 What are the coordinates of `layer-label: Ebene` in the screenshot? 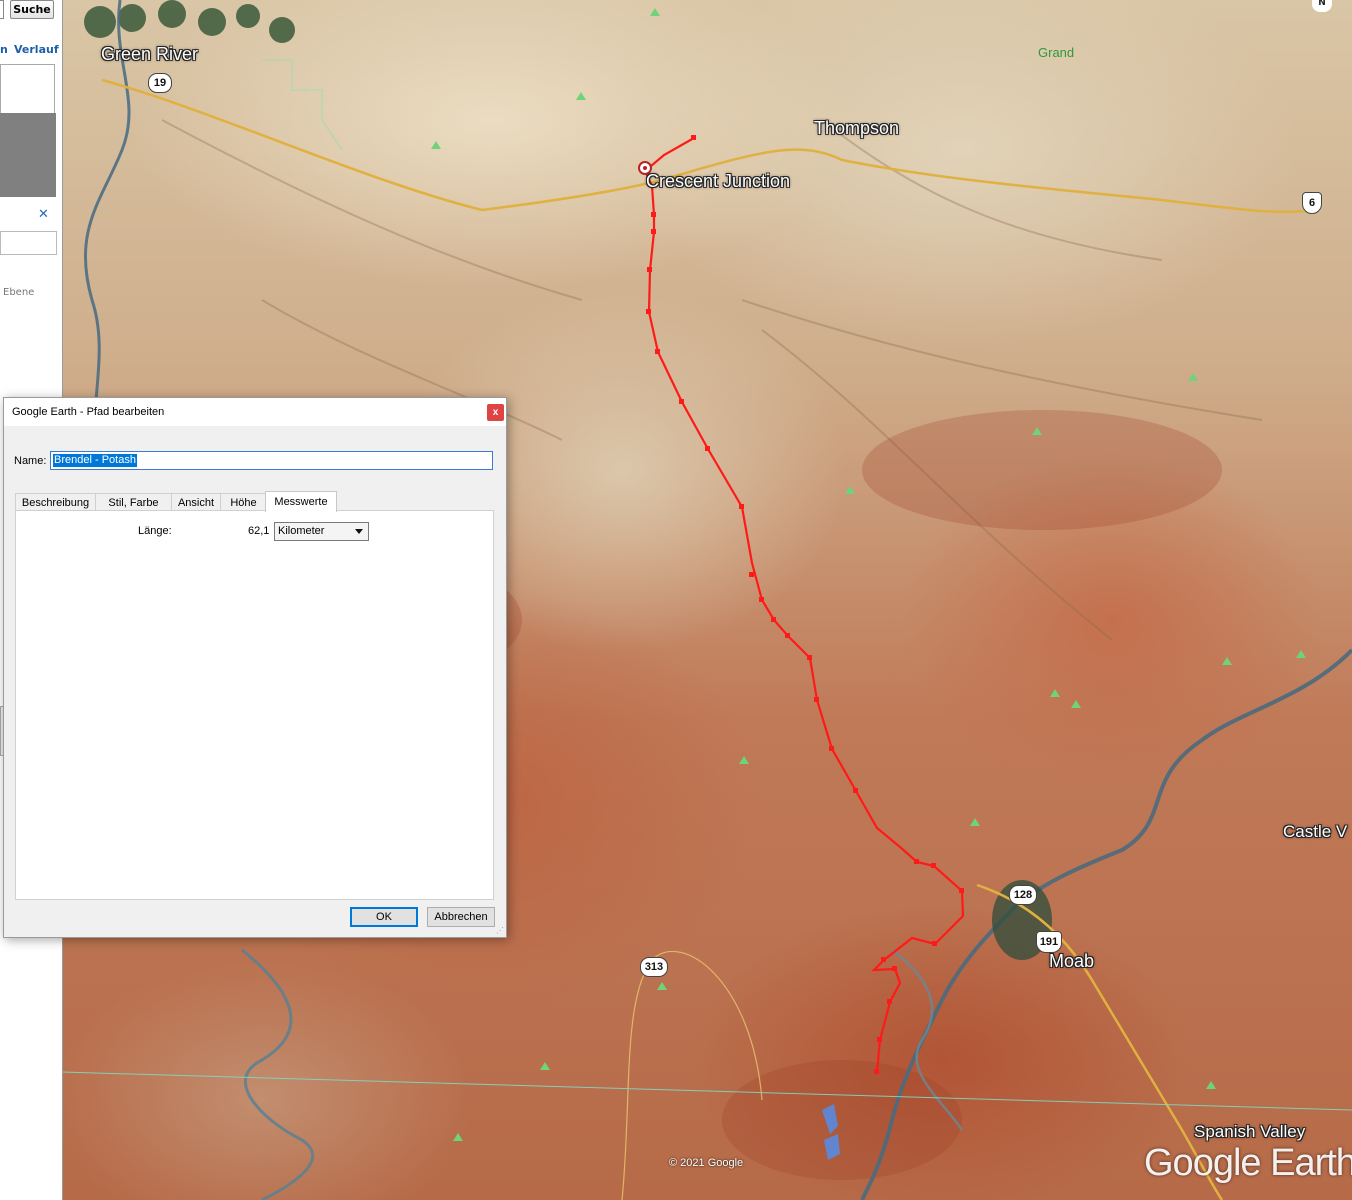 It's located at (19, 292).